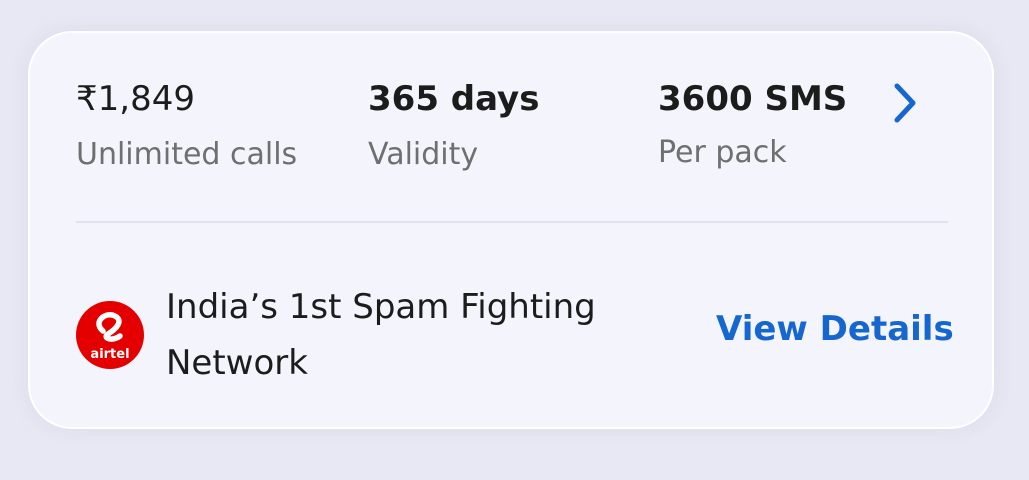  What do you see at coordinates (453, 126) in the screenshot?
I see `validity-stat: 365 days Validity` at bounding box center [453, 126].